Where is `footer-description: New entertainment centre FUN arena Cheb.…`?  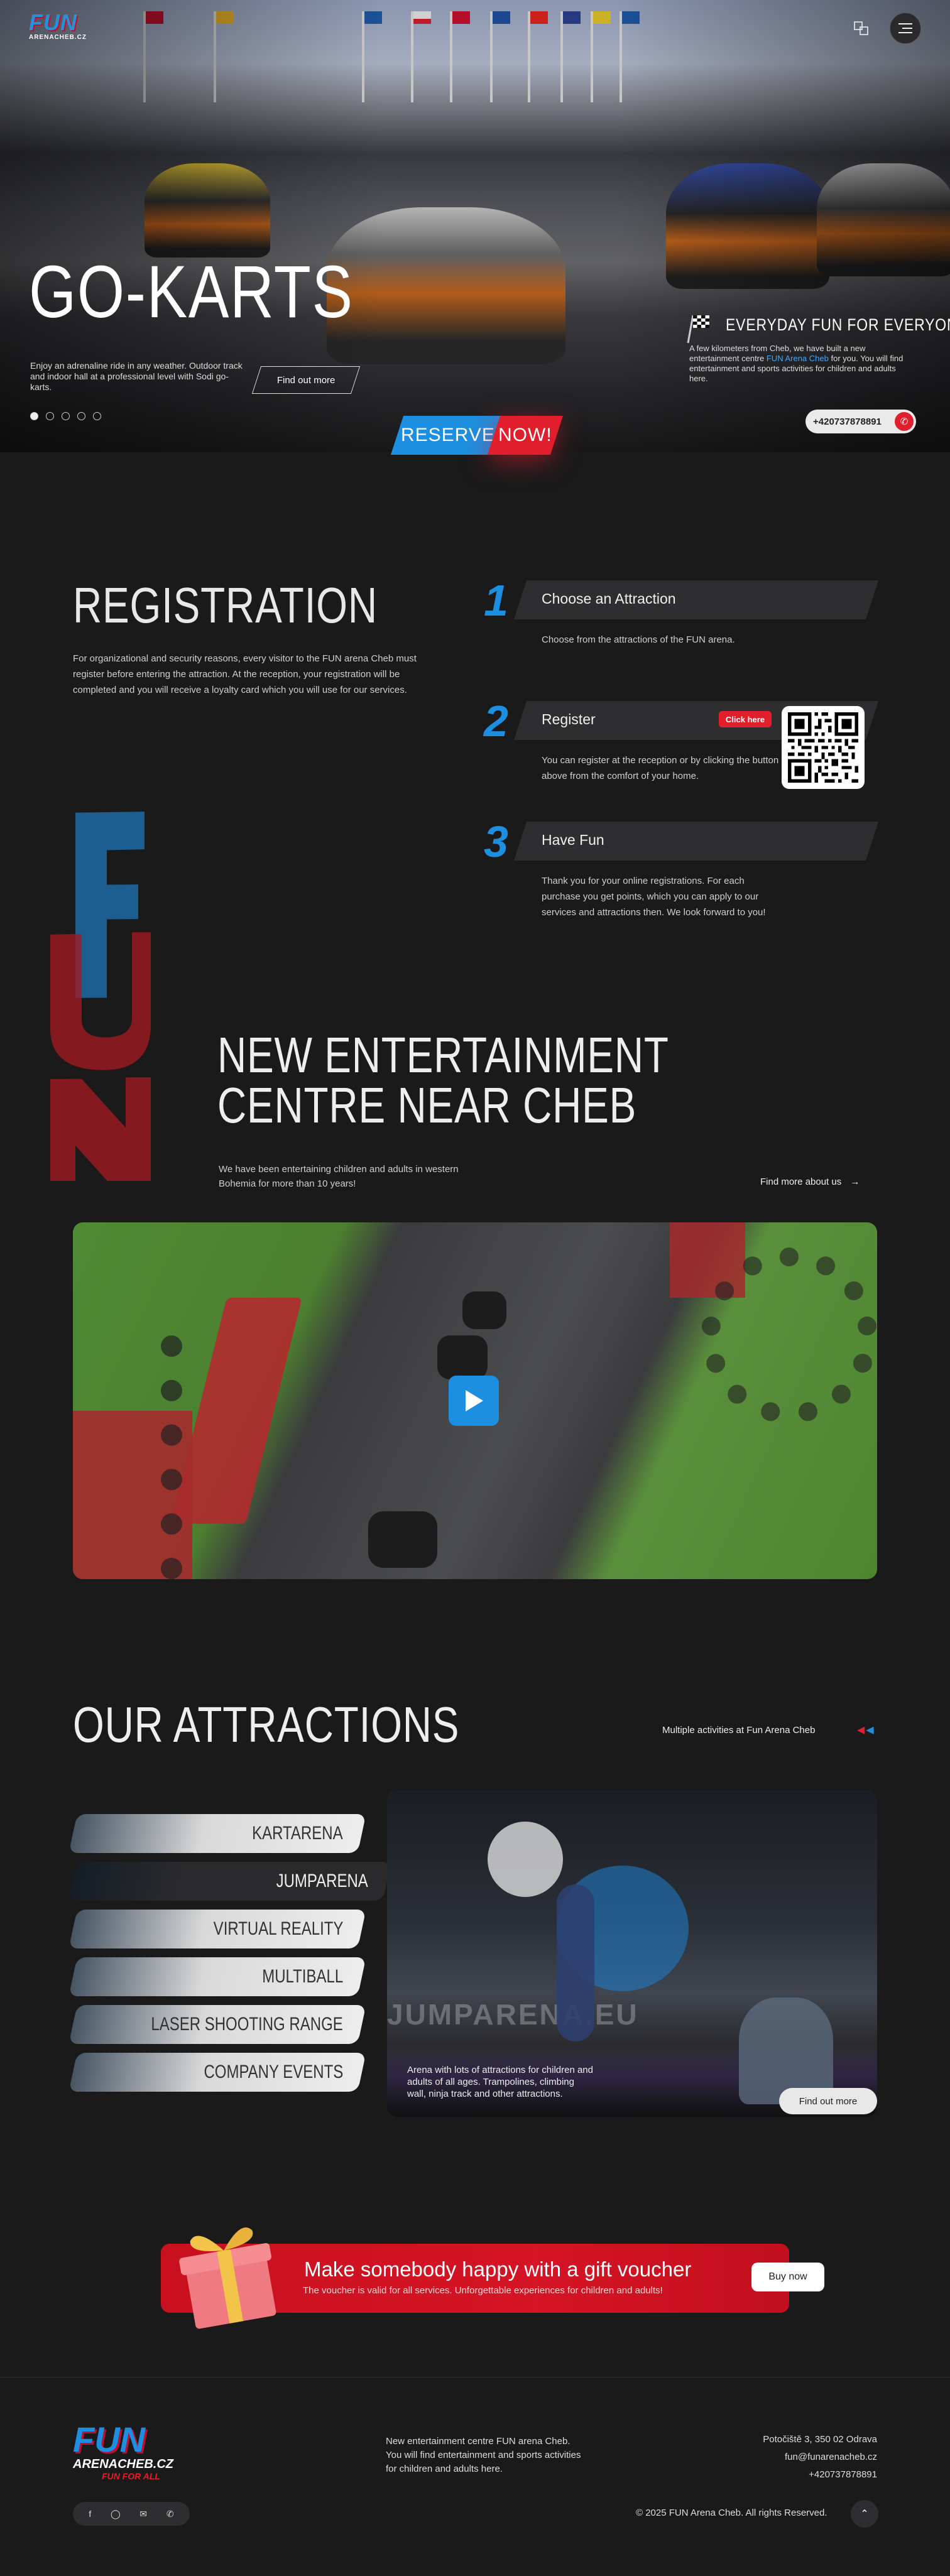 footer-description: New entertainment centre FUN arena Cheb.… is located at coordinates (483, 2455).